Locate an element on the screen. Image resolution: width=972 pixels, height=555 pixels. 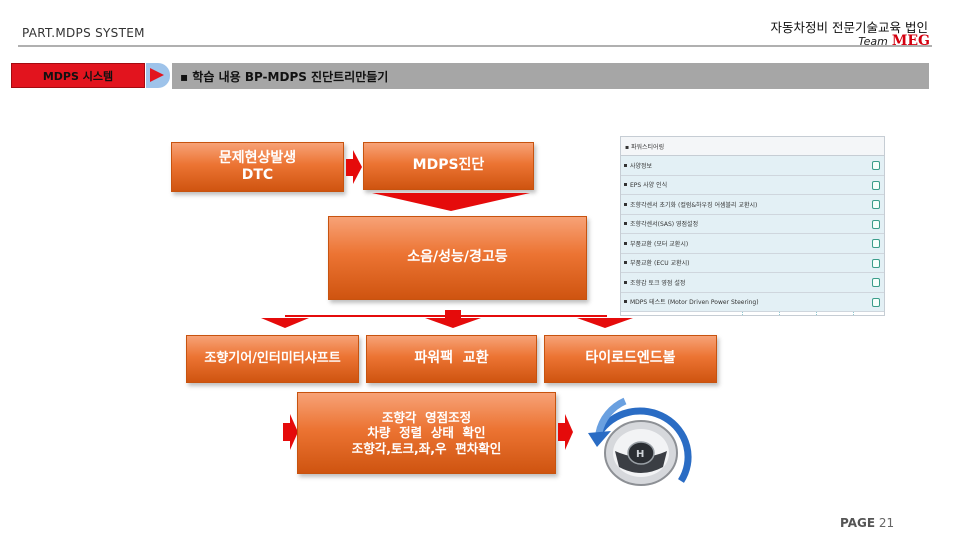
page-label: PAGE is located at coordinates (858, 523).